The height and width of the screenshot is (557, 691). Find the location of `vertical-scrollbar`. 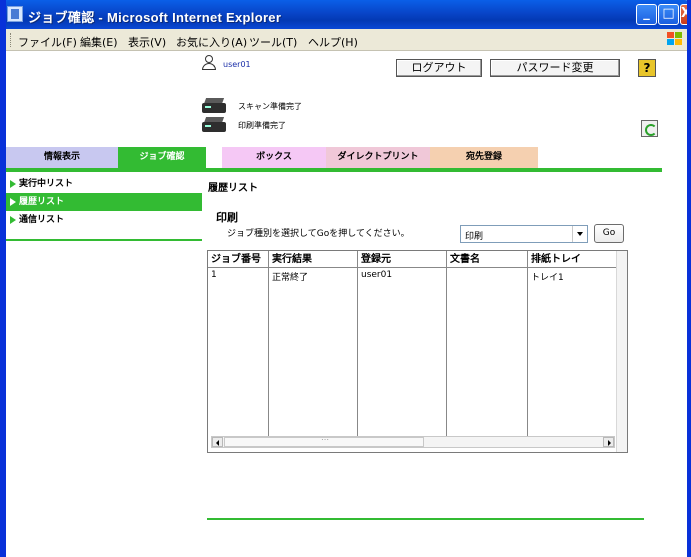

vertical-scrollbar is located at coordinates (621, 351).